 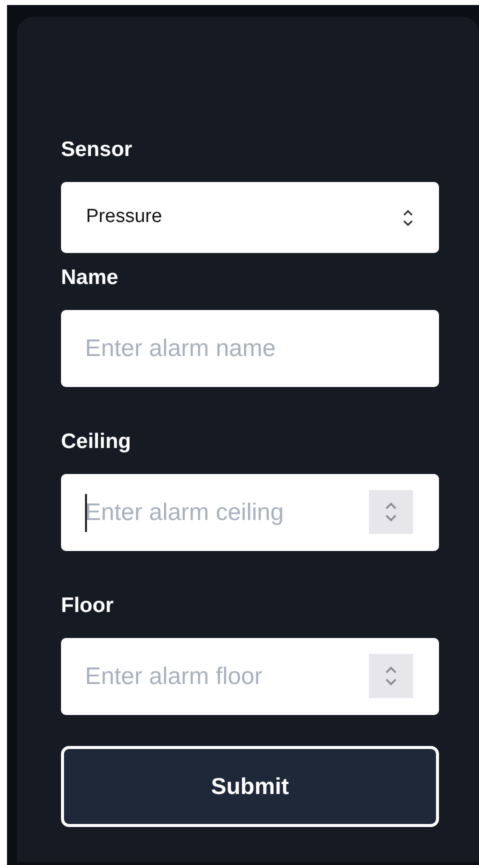 I want to click on chevron-up-down-icon, so click(x=408, y=218).